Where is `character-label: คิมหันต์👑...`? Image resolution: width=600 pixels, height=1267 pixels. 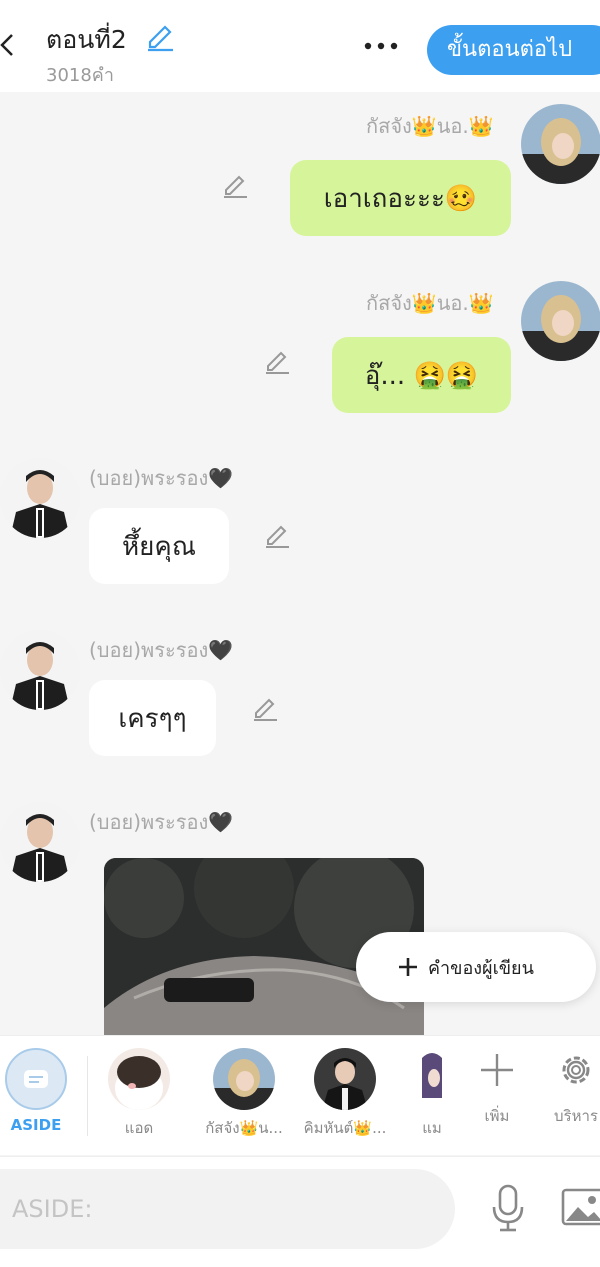
character-label: คิมหันต์👑... is located at coordinates (345, 1128).